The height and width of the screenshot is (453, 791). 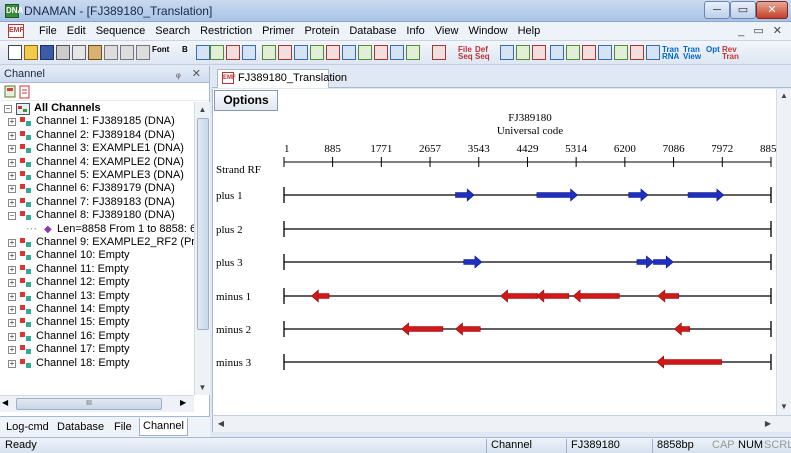 What do you see at coordinates (97, 336) in the screenshot?
I see `tree-channel-16: + Channel 16: Empty` at bounding box center [97, 336].